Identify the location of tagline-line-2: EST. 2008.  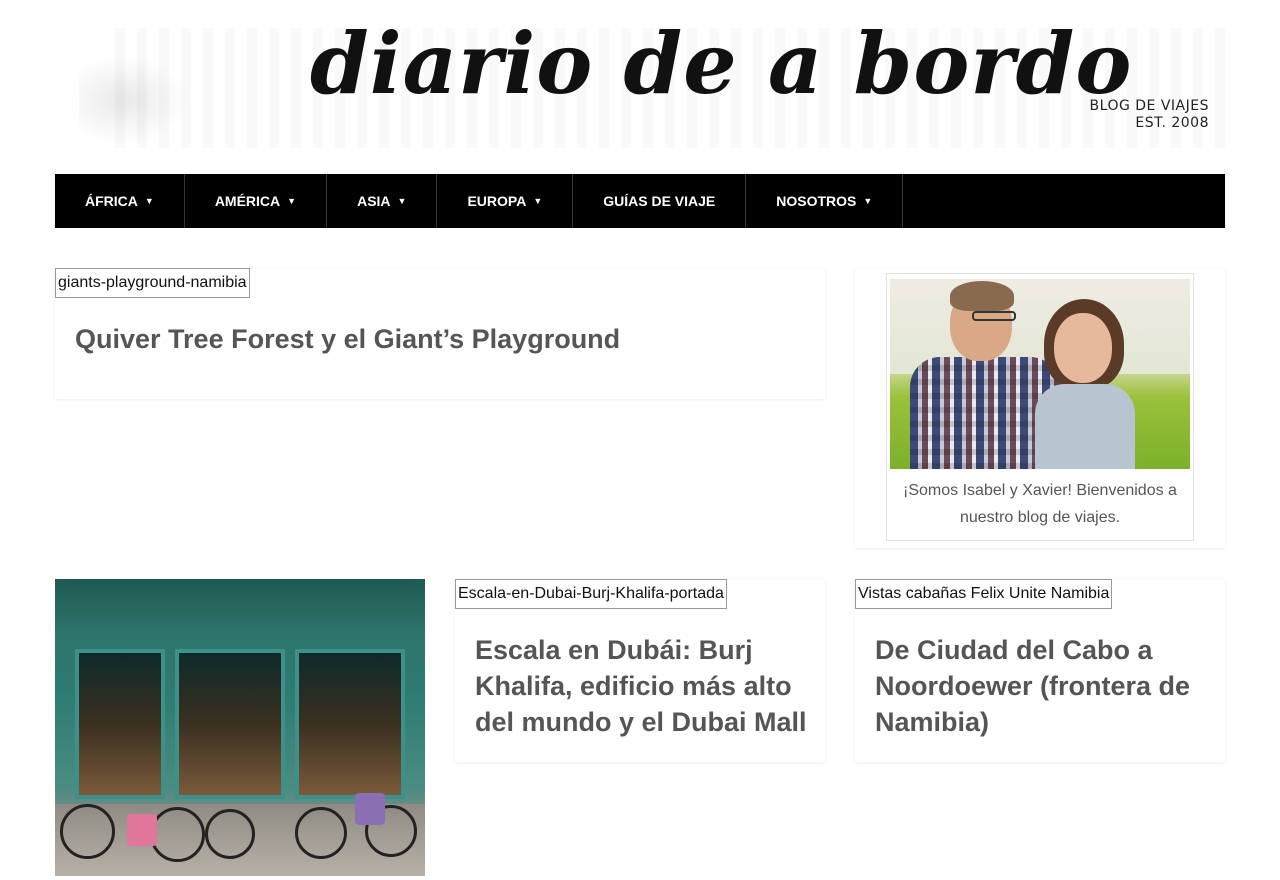
(1172, 123).